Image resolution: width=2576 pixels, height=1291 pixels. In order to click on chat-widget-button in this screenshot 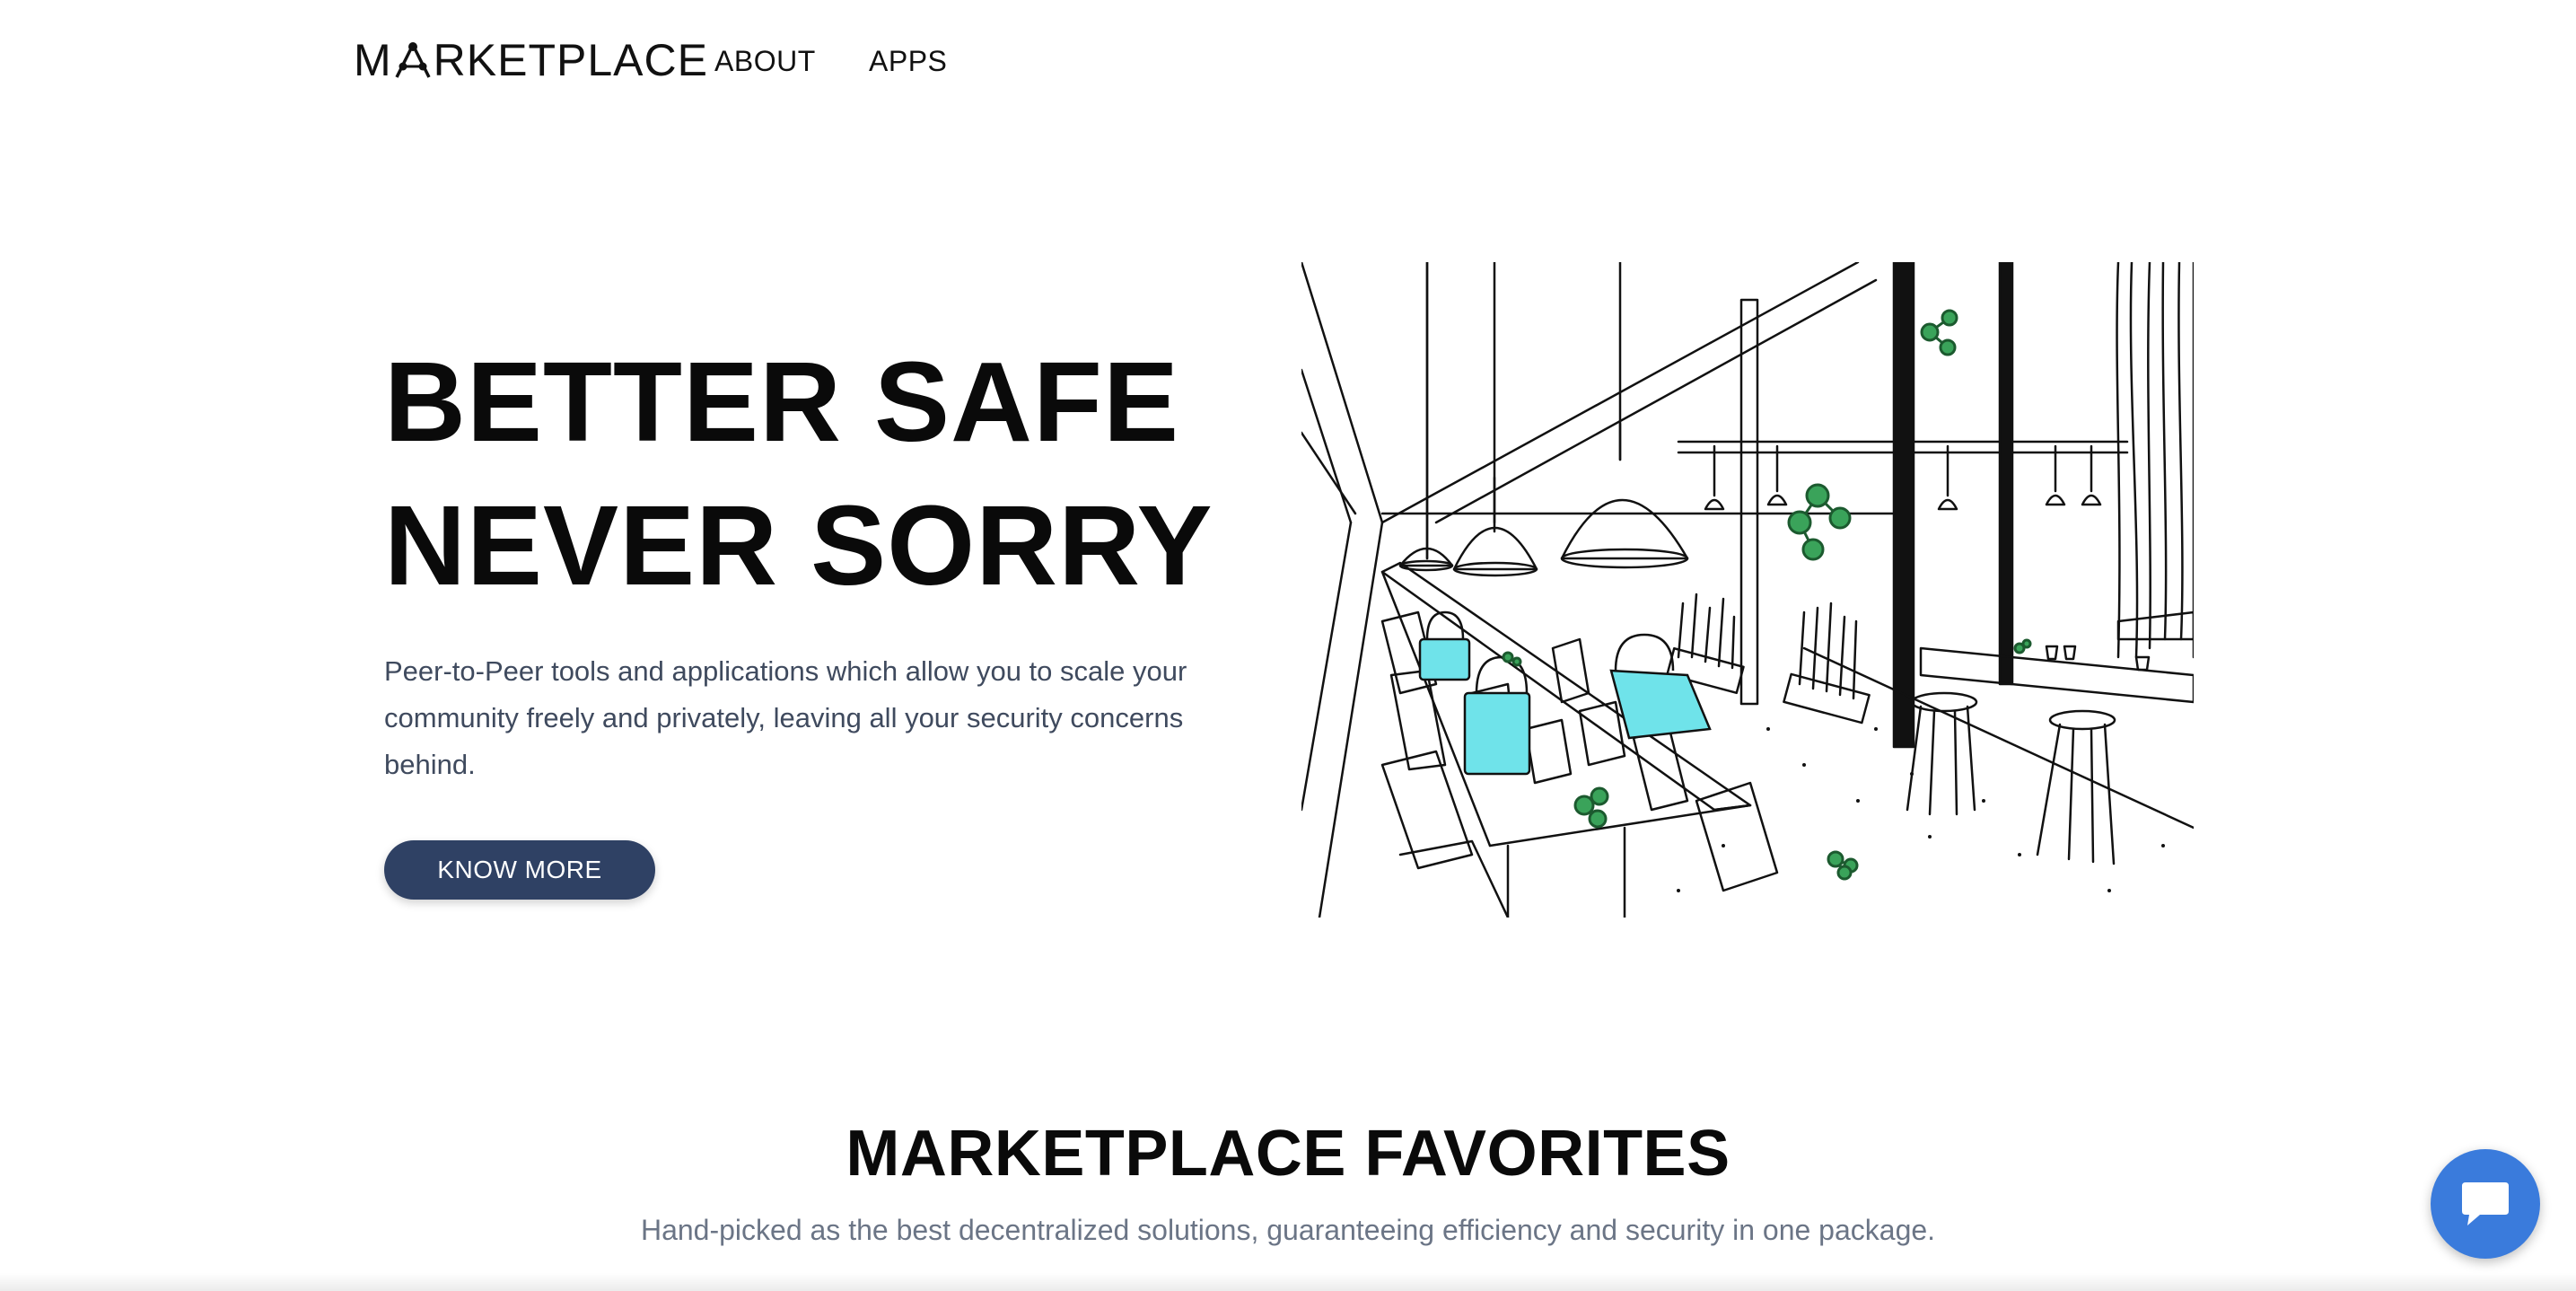, I will do `click(2485, 1204)`.